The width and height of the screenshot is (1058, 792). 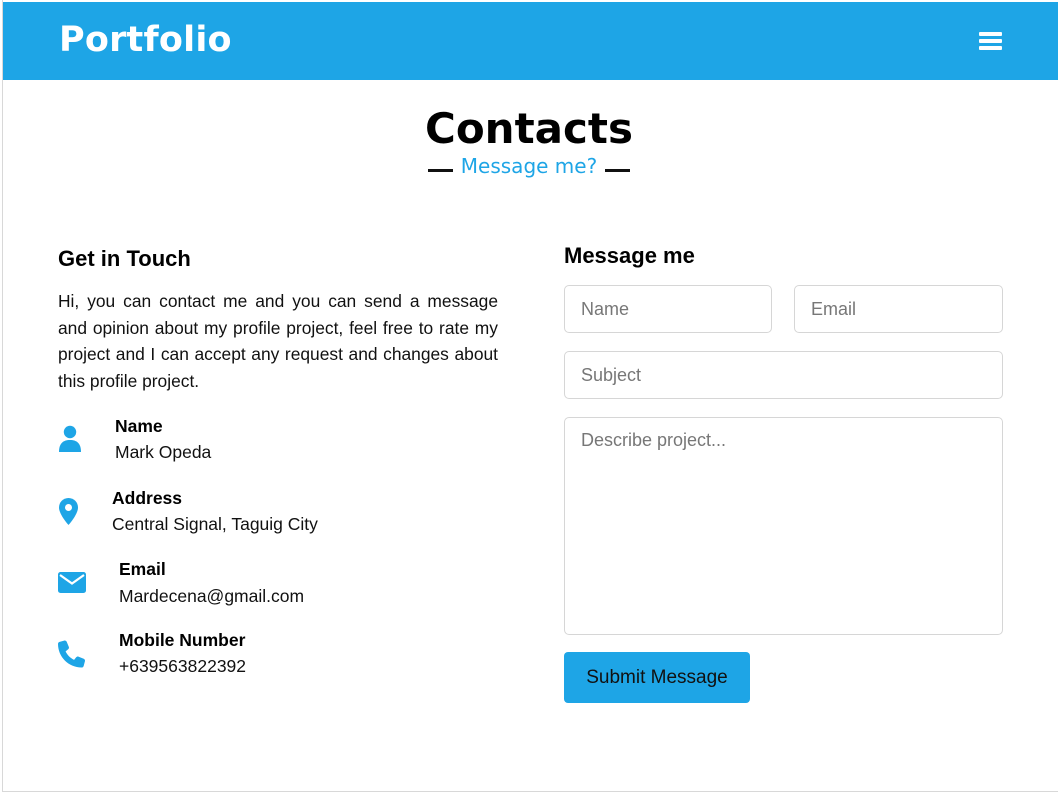 I want to click on envelope-icon, so click(x=72, y=582).